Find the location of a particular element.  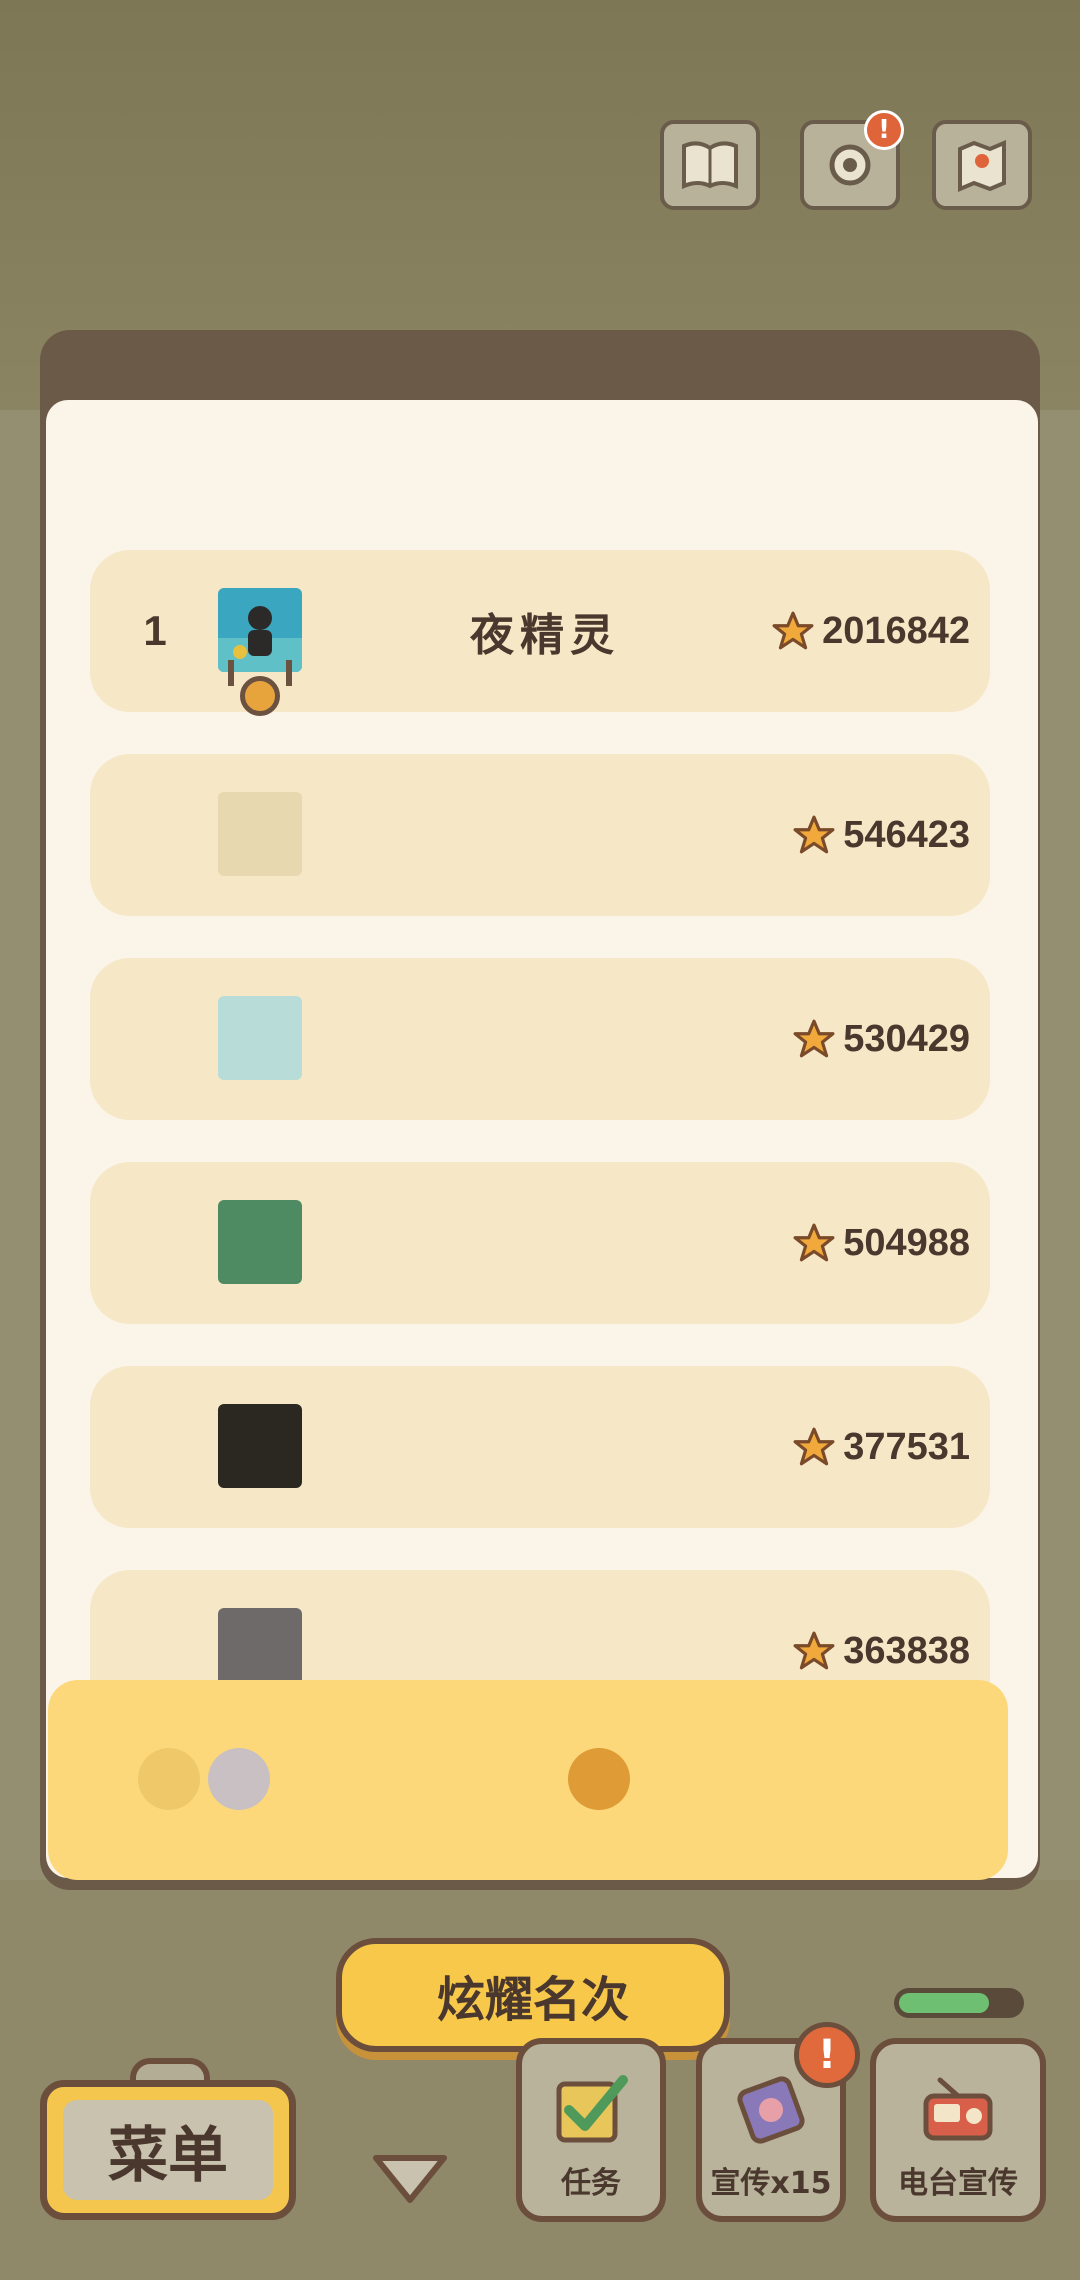

leaderboard-row: 530429 is located at coordinates (540, 1039).